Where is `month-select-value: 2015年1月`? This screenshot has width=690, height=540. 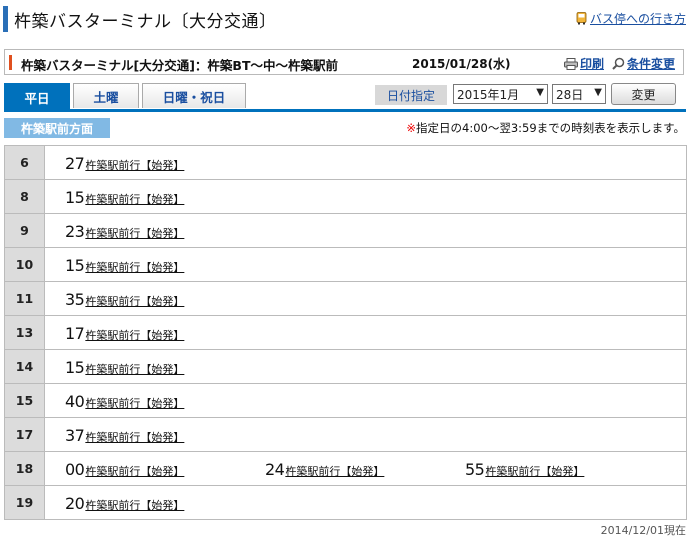 month-select-value: 2015年1月 is located at coordinates (488, 94).